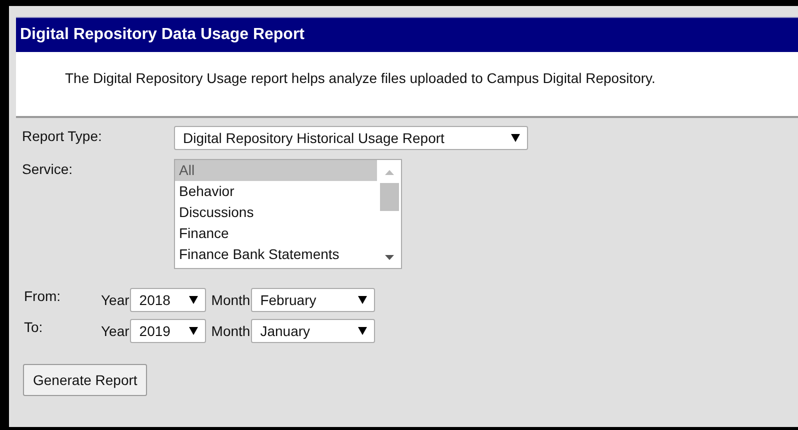 The height and width of the screenshot is (430, 798). I want to click on year-dropdown: 2019, so click(168, 331).